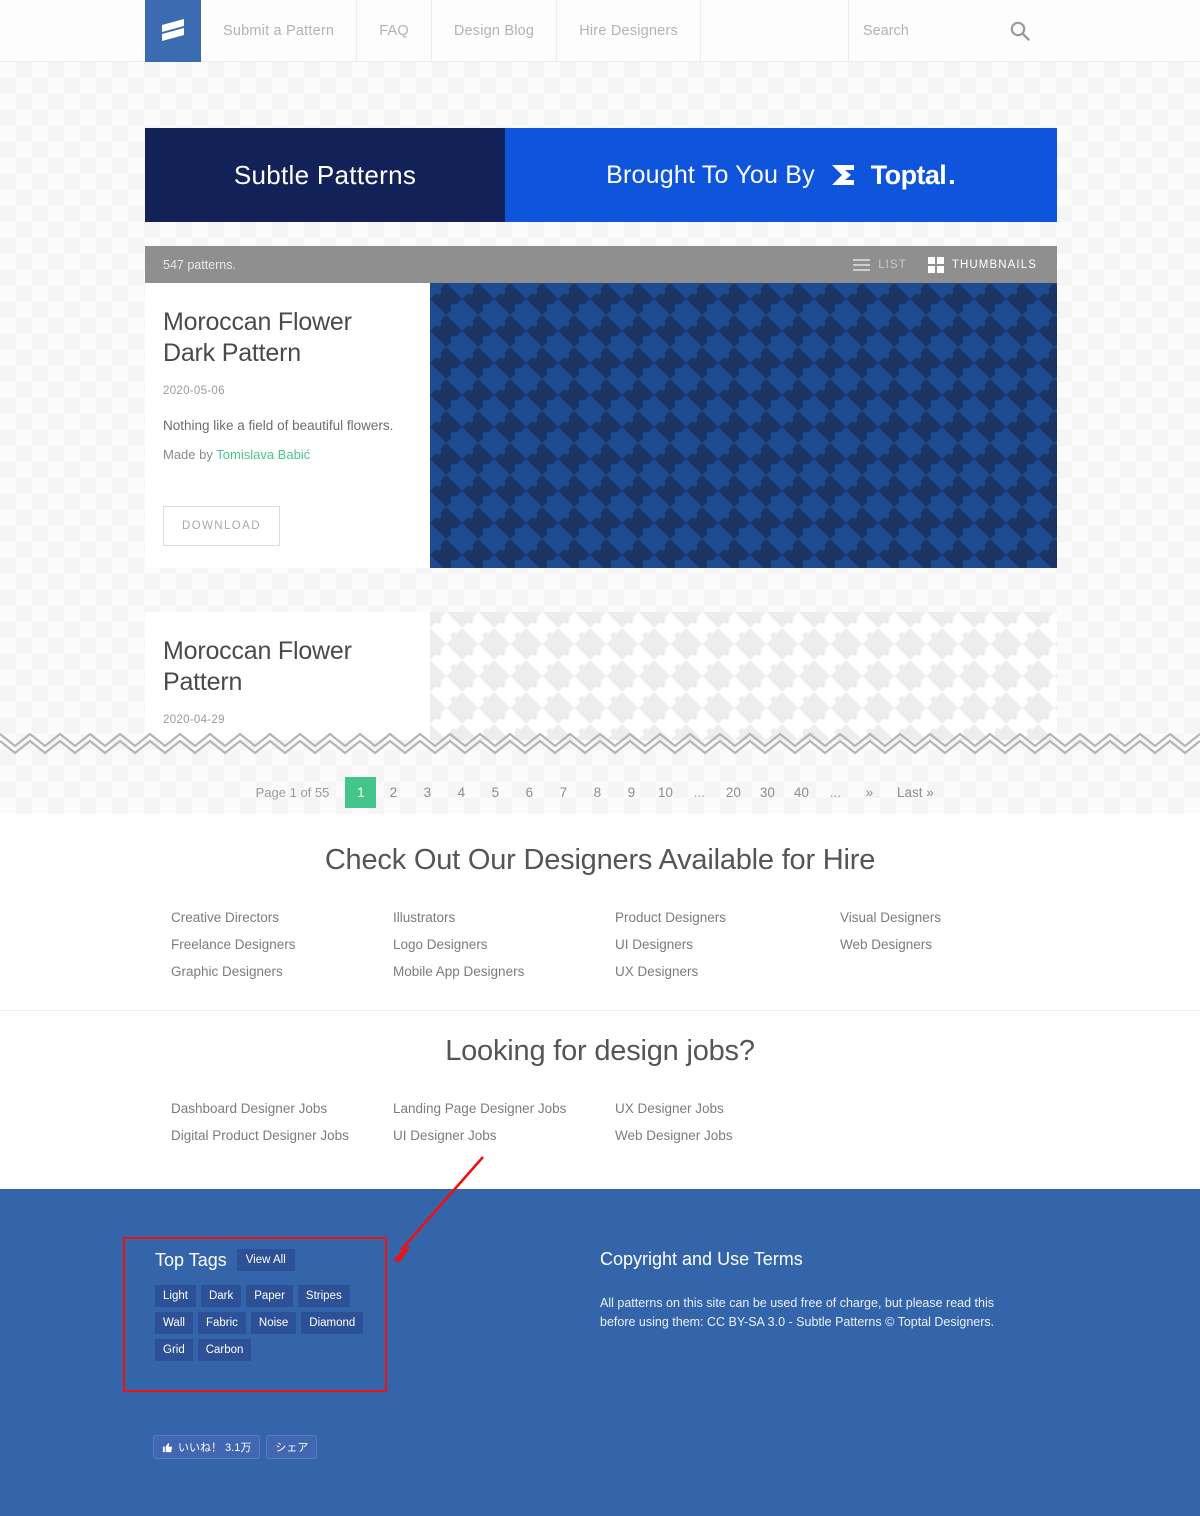  Describe the element at coordinates (600, 743) in the screenshot. I see `zigzag-divider` at that location.